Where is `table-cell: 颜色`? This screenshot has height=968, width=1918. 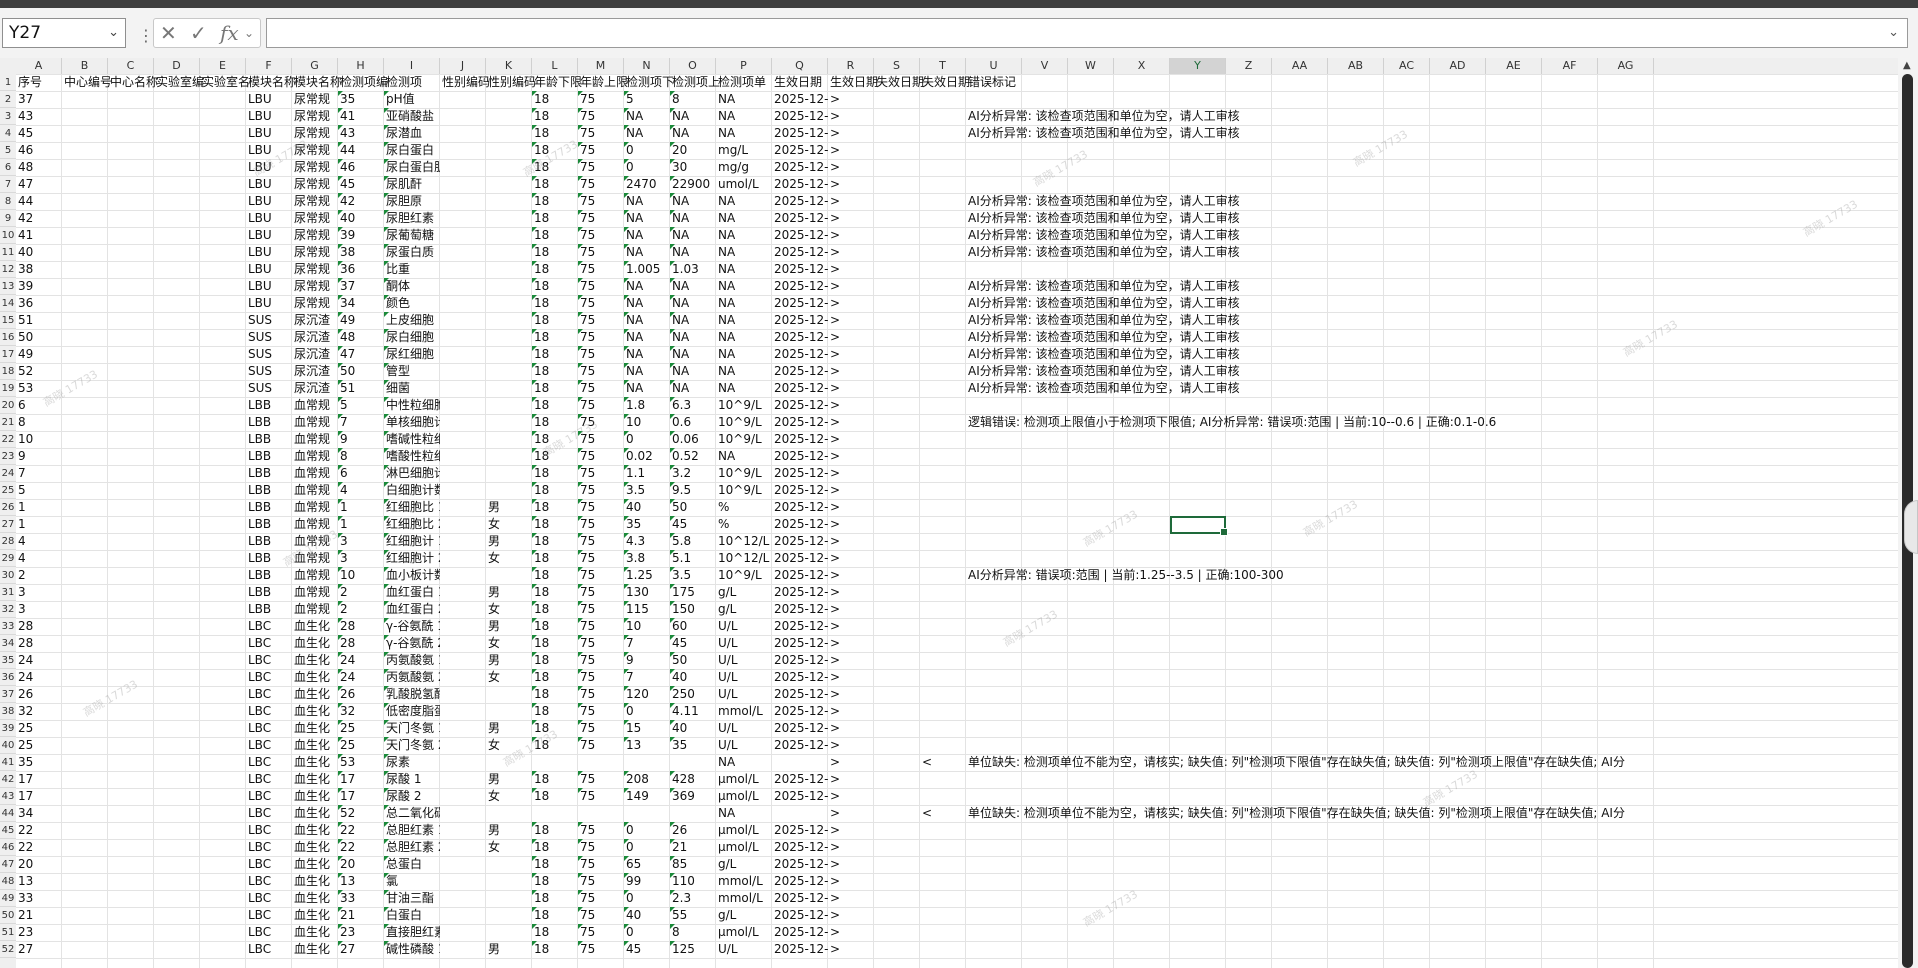
table-cell: 颜色 is located at coordinates (412, 303).